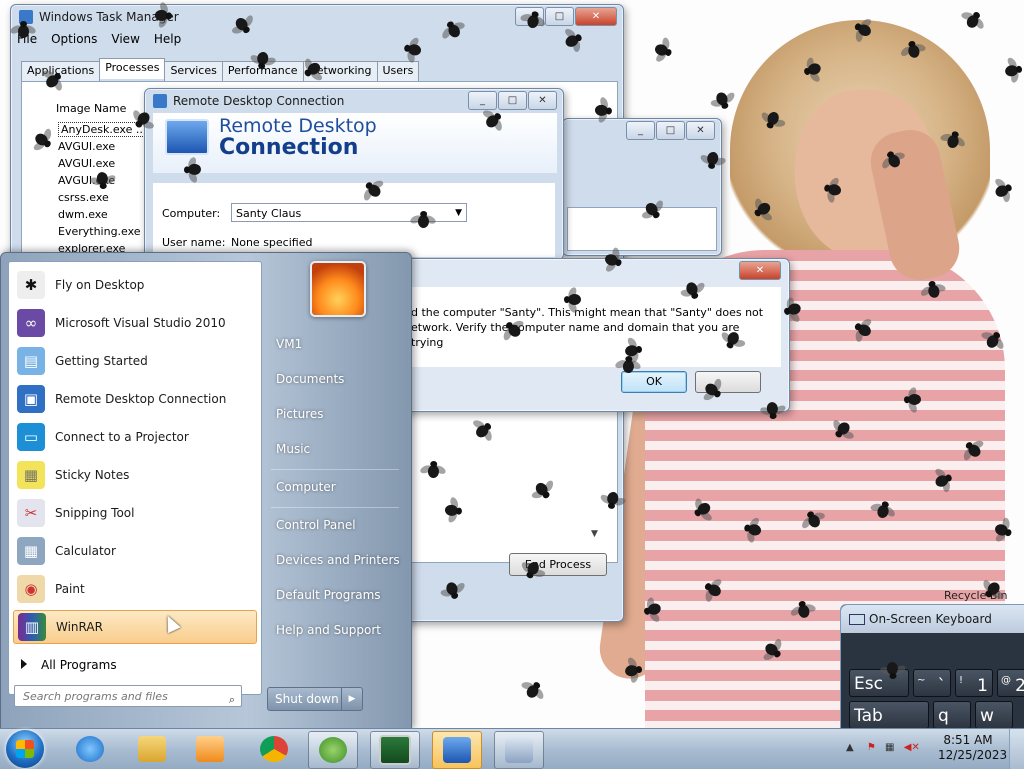  Describe the element at coordinates (128, 696) in the screenshot. I see `start-search-input: Search programs and files ⌕` at that location.